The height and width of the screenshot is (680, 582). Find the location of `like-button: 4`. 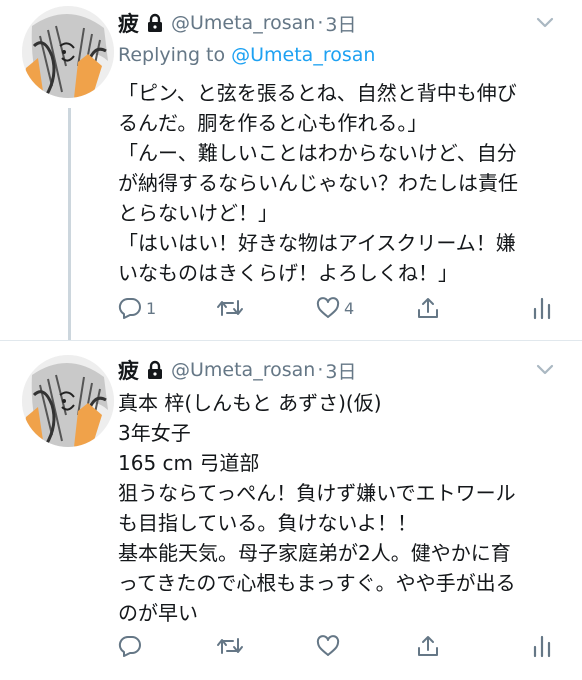

like-button: 4 is located at coordinates (335, 308).